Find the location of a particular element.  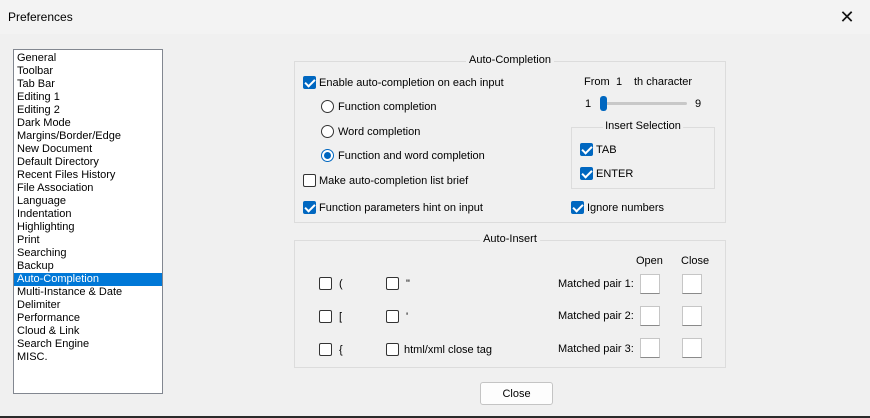

close-column-label: Close is located at coordinates (695, 261).